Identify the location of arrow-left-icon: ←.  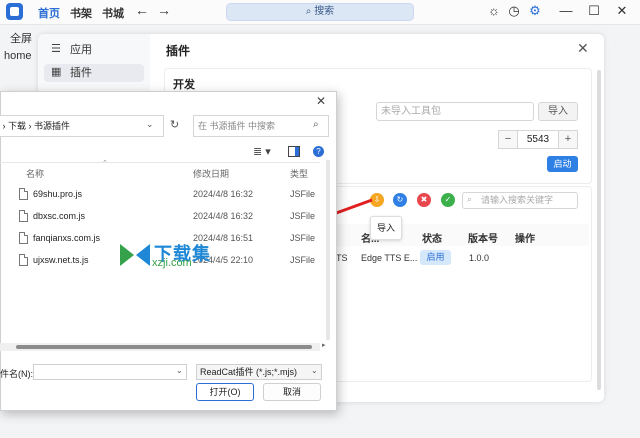
(142, 10).